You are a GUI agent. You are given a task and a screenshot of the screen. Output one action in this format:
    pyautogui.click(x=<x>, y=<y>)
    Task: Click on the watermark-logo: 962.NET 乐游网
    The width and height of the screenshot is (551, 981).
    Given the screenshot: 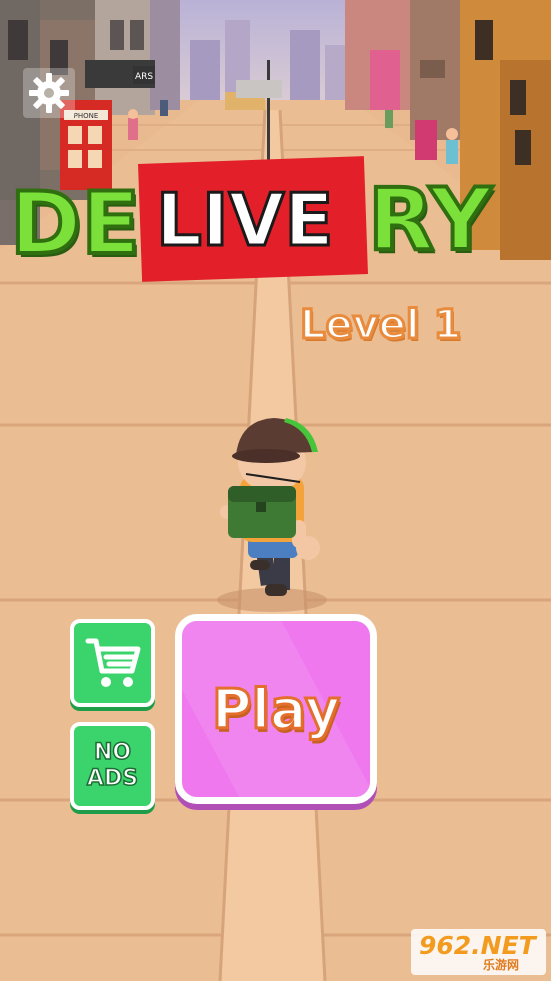 What is the action you would take?
    pyautogui.click(x=478, y=952)
    